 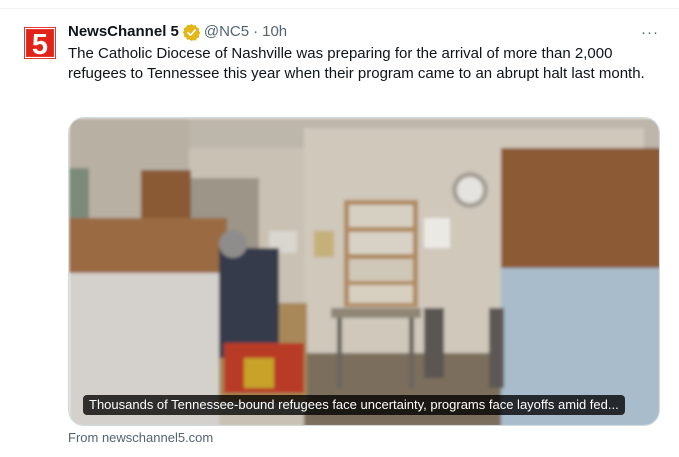 I want to click on timestamp: 10h, so click(x=274, y=32).